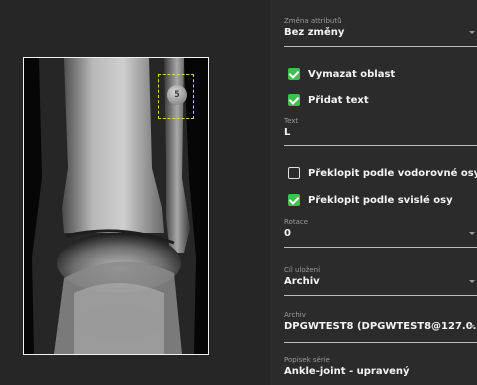  What do you see at coordinates (294, 100) in the screenshot?
I see `add-text-checkbox` at bounding box center [294, 100].